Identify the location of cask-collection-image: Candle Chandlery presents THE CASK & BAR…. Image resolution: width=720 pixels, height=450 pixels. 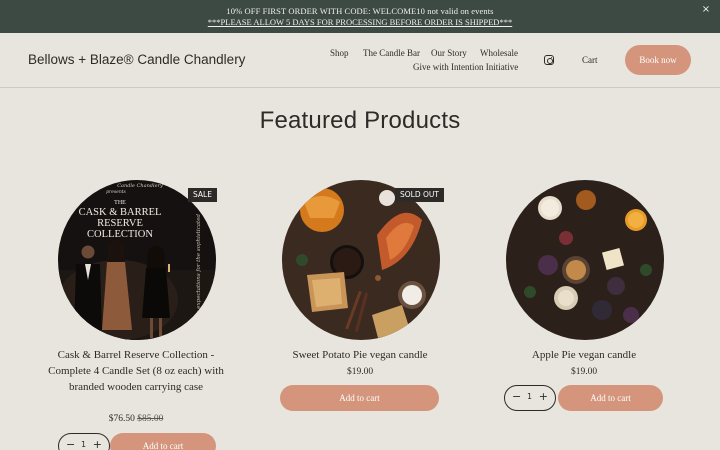
(137, 260).